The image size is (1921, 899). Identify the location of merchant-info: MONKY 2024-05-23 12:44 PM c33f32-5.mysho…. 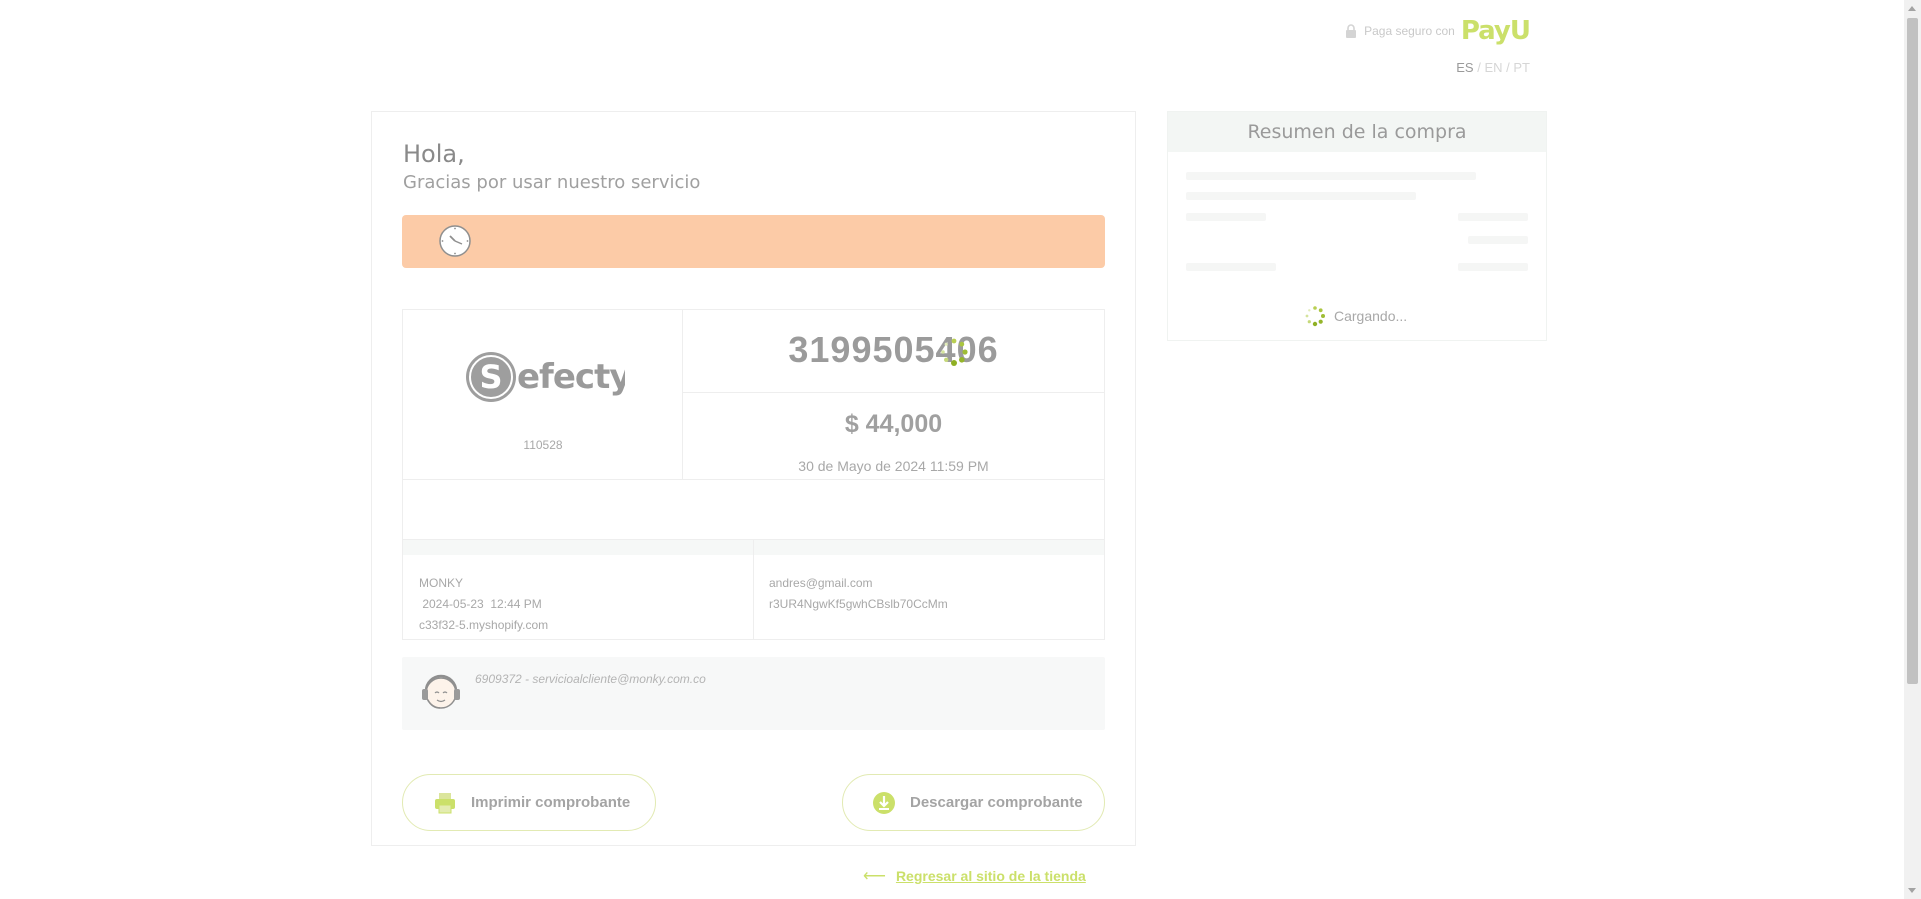
(483, 604).